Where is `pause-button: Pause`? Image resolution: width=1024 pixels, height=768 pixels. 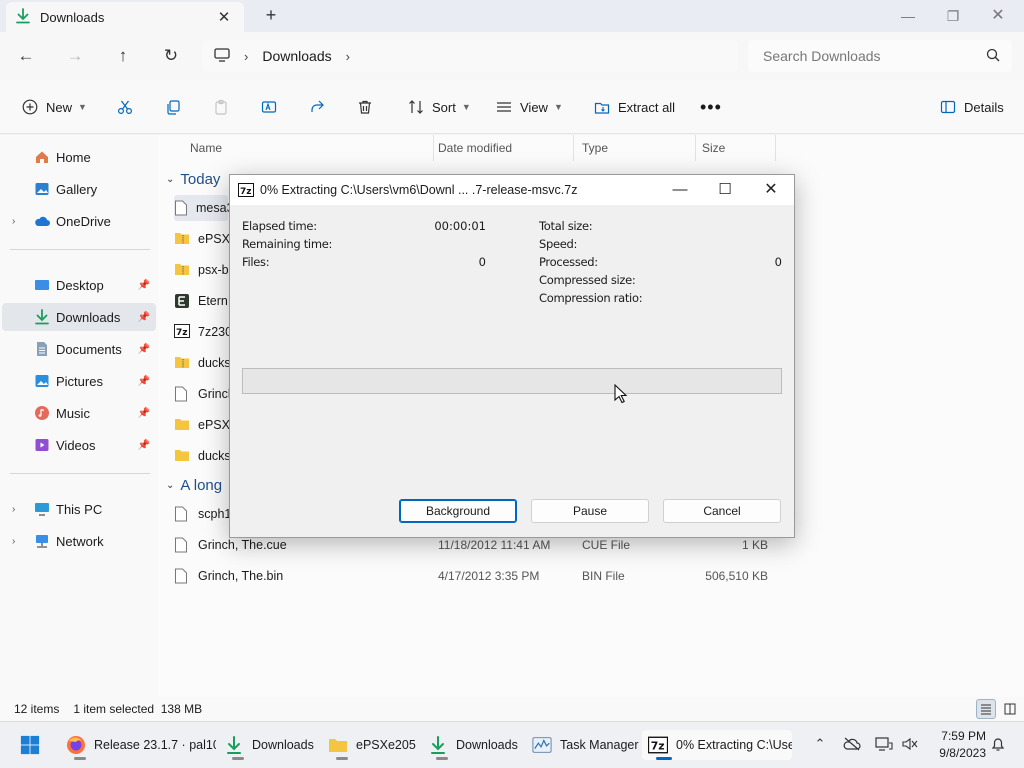
pause-button: Pause is located at coordinates (590, 511).